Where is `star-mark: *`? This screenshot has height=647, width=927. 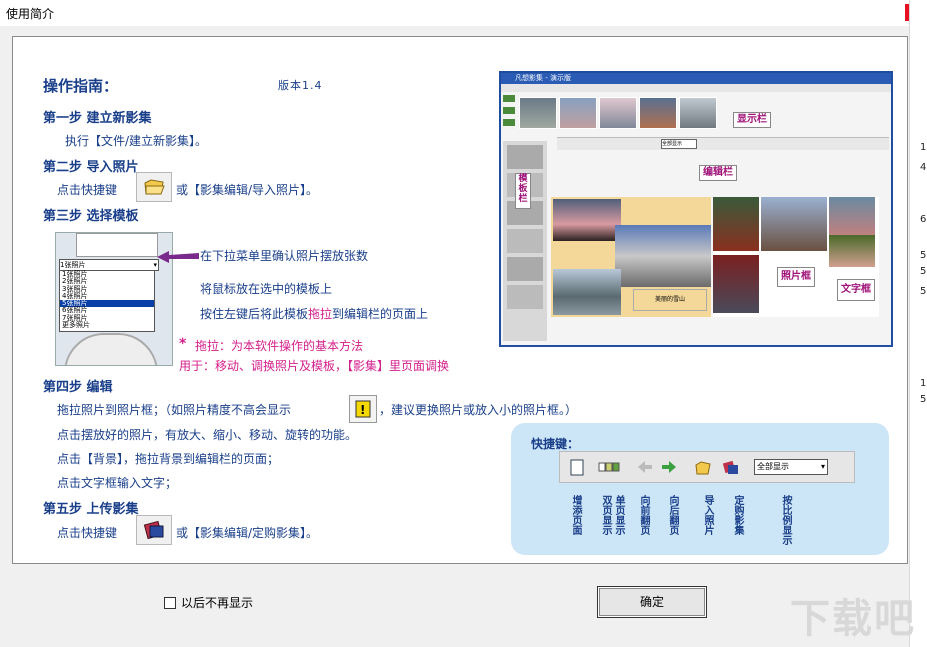 star-mark: * is located at coordinates (183, 344).